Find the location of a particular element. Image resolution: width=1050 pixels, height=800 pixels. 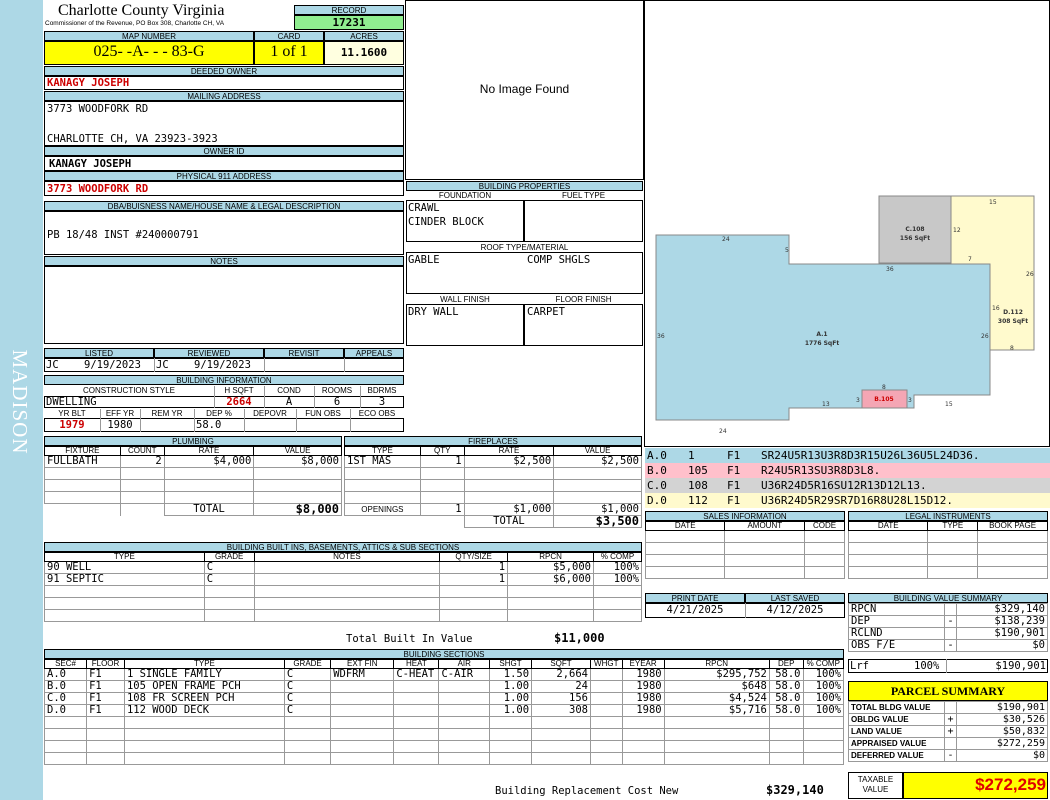

hsqft-value: 2664 is located at coordinates (239, 402).